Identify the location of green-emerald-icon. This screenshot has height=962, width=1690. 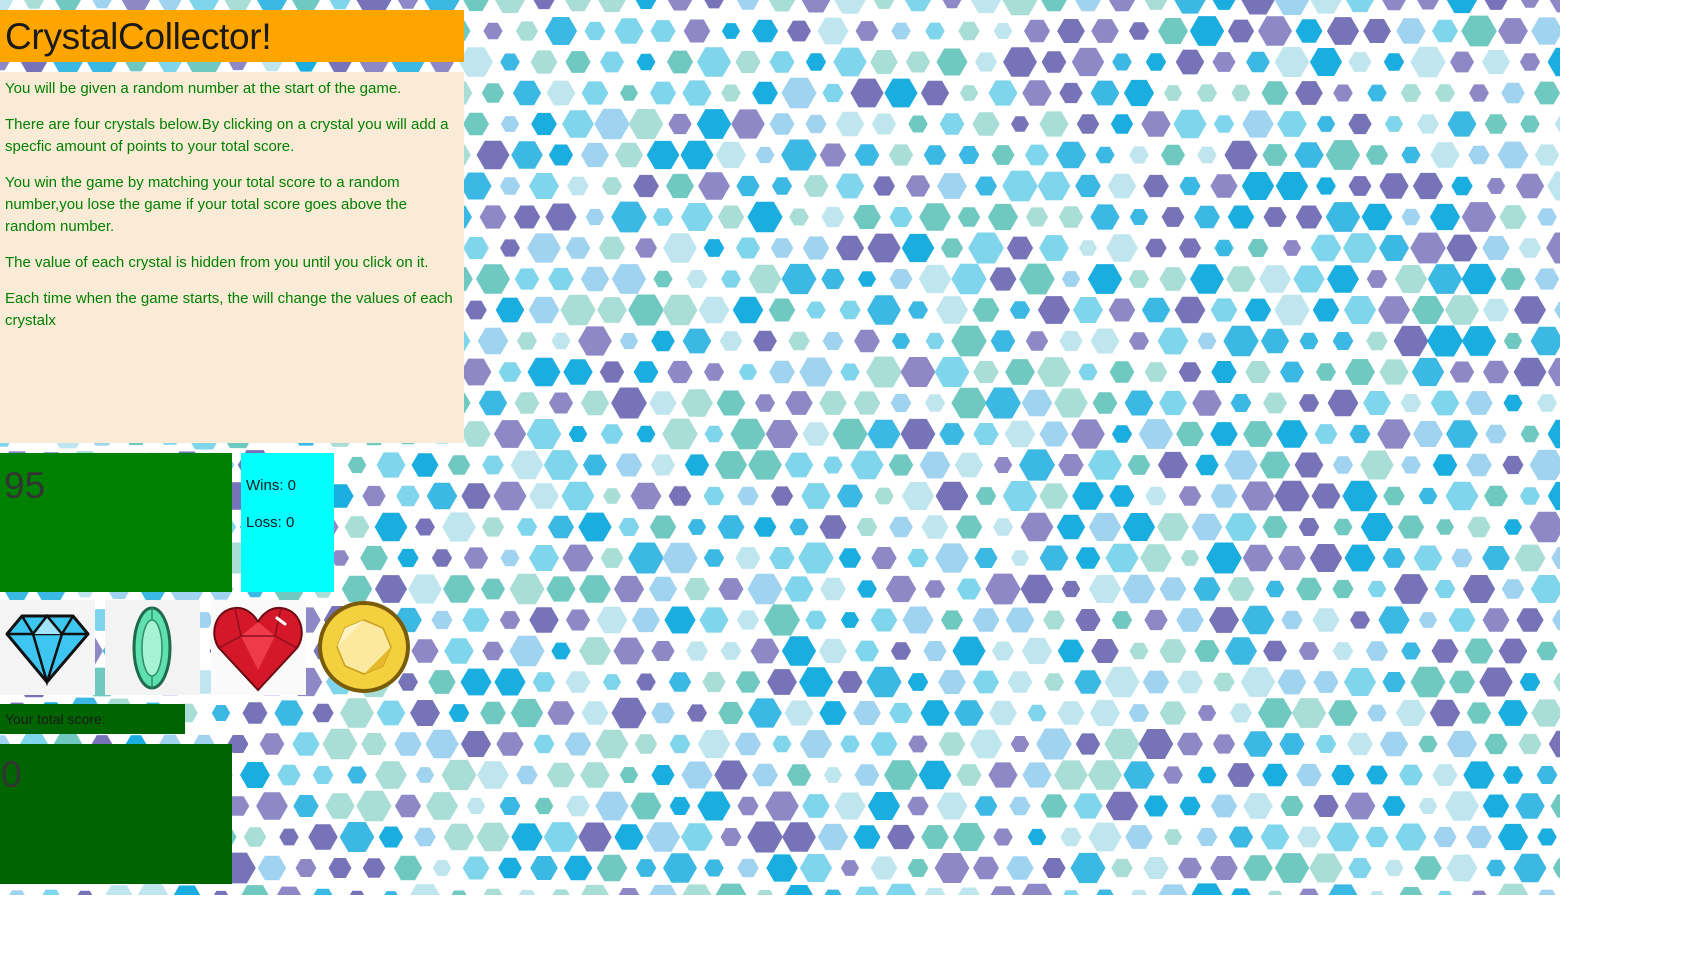
(152, 648).